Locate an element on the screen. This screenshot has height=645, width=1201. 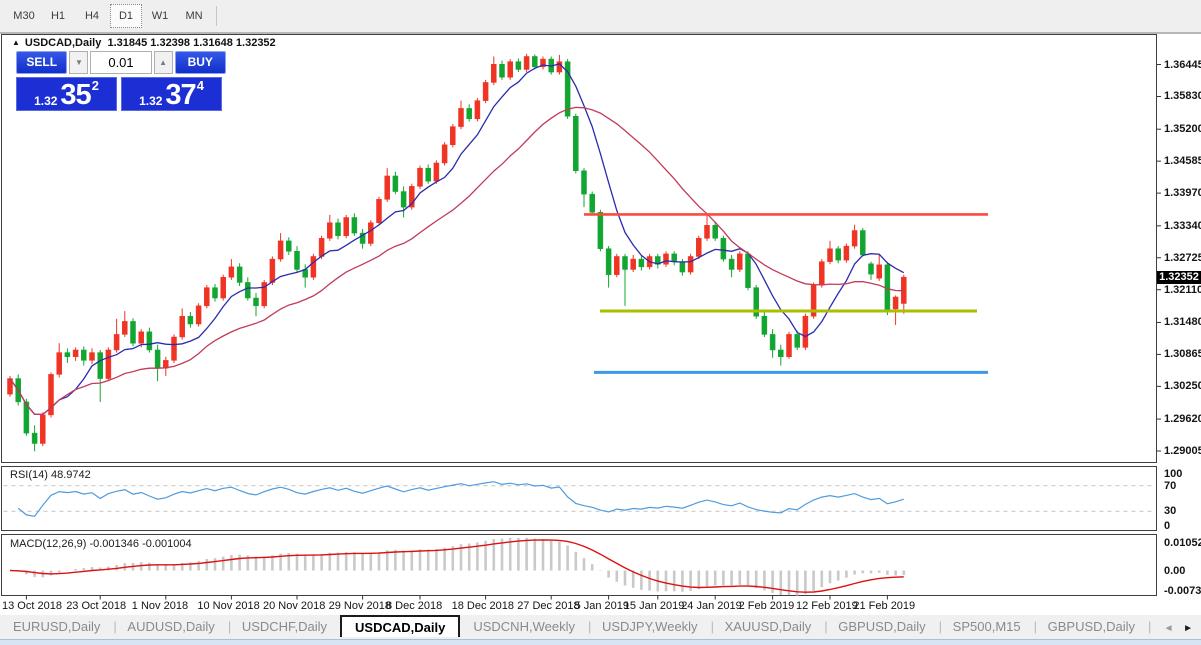
timeframe-button-H4: H4 is located at coordinates (92, 16).